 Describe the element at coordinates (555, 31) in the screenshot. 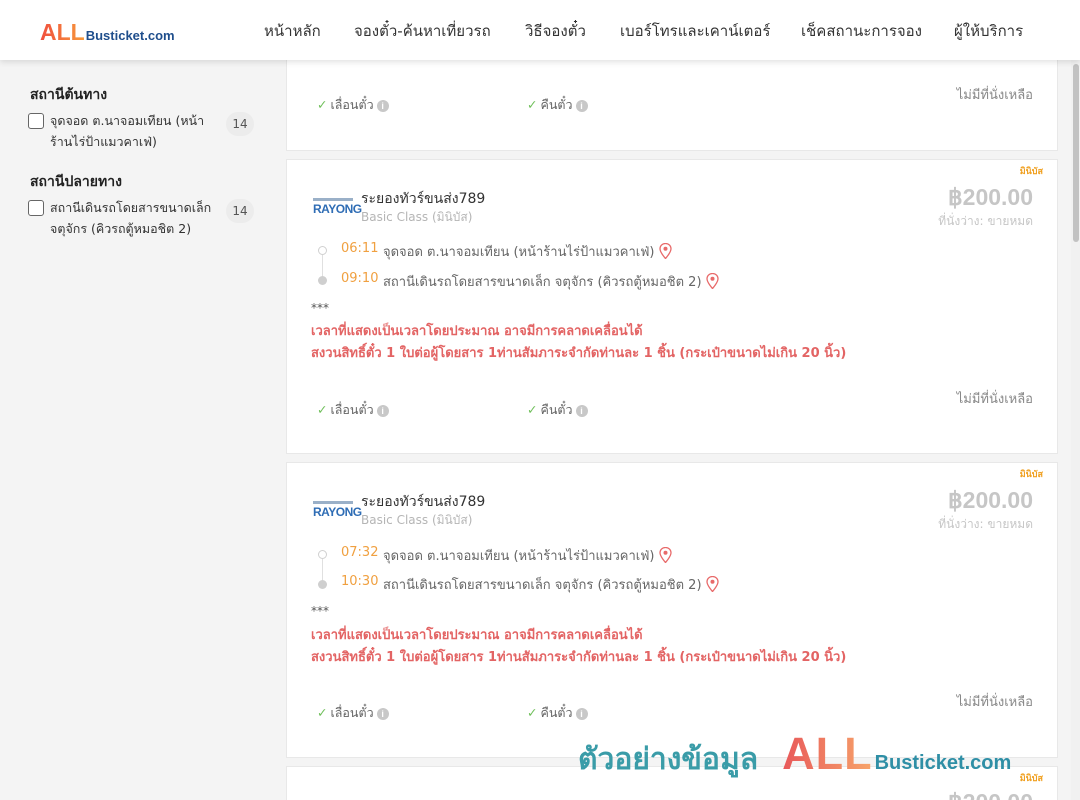

I see `nav-how-to-book: วิธีจองตั๋ว` at that location.